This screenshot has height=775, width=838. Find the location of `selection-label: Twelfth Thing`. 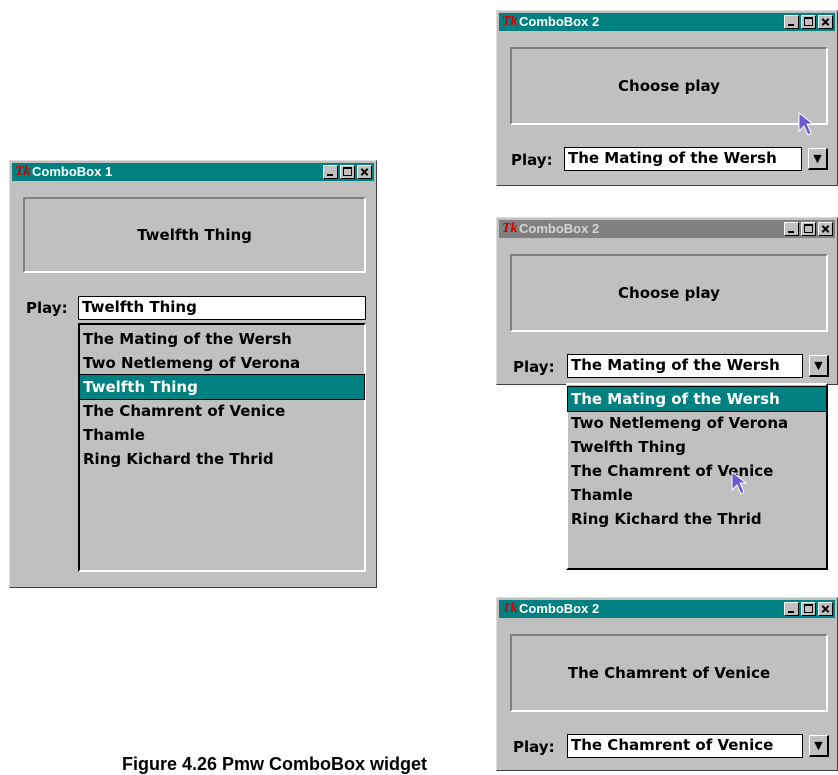

selection-label: Twelfth Thing is located at coordinates (194, 235).